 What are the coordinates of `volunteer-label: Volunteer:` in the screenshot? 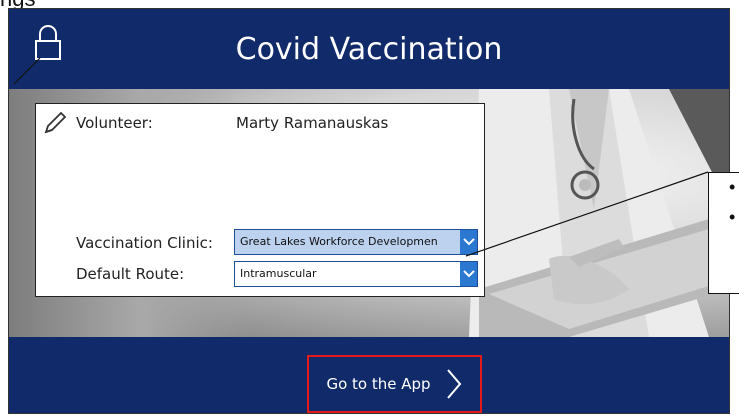 It's located at (114, 123).